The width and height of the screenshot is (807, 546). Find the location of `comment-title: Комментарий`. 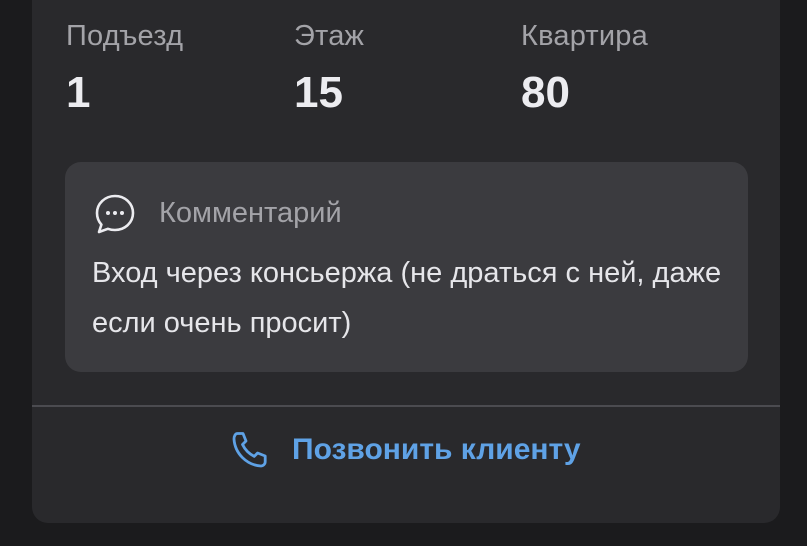

comment-title: Комментарий is located at coordinates (250, 213).